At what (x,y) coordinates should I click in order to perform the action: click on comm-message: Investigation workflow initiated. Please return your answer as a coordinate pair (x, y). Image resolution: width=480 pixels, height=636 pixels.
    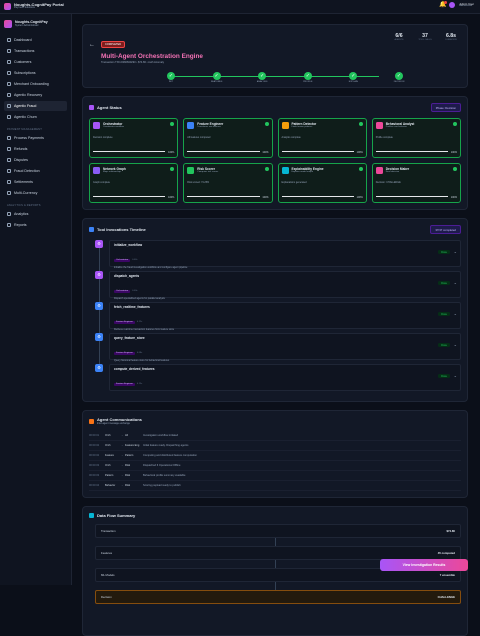
    Looking at the image, I should click on (161, 435).